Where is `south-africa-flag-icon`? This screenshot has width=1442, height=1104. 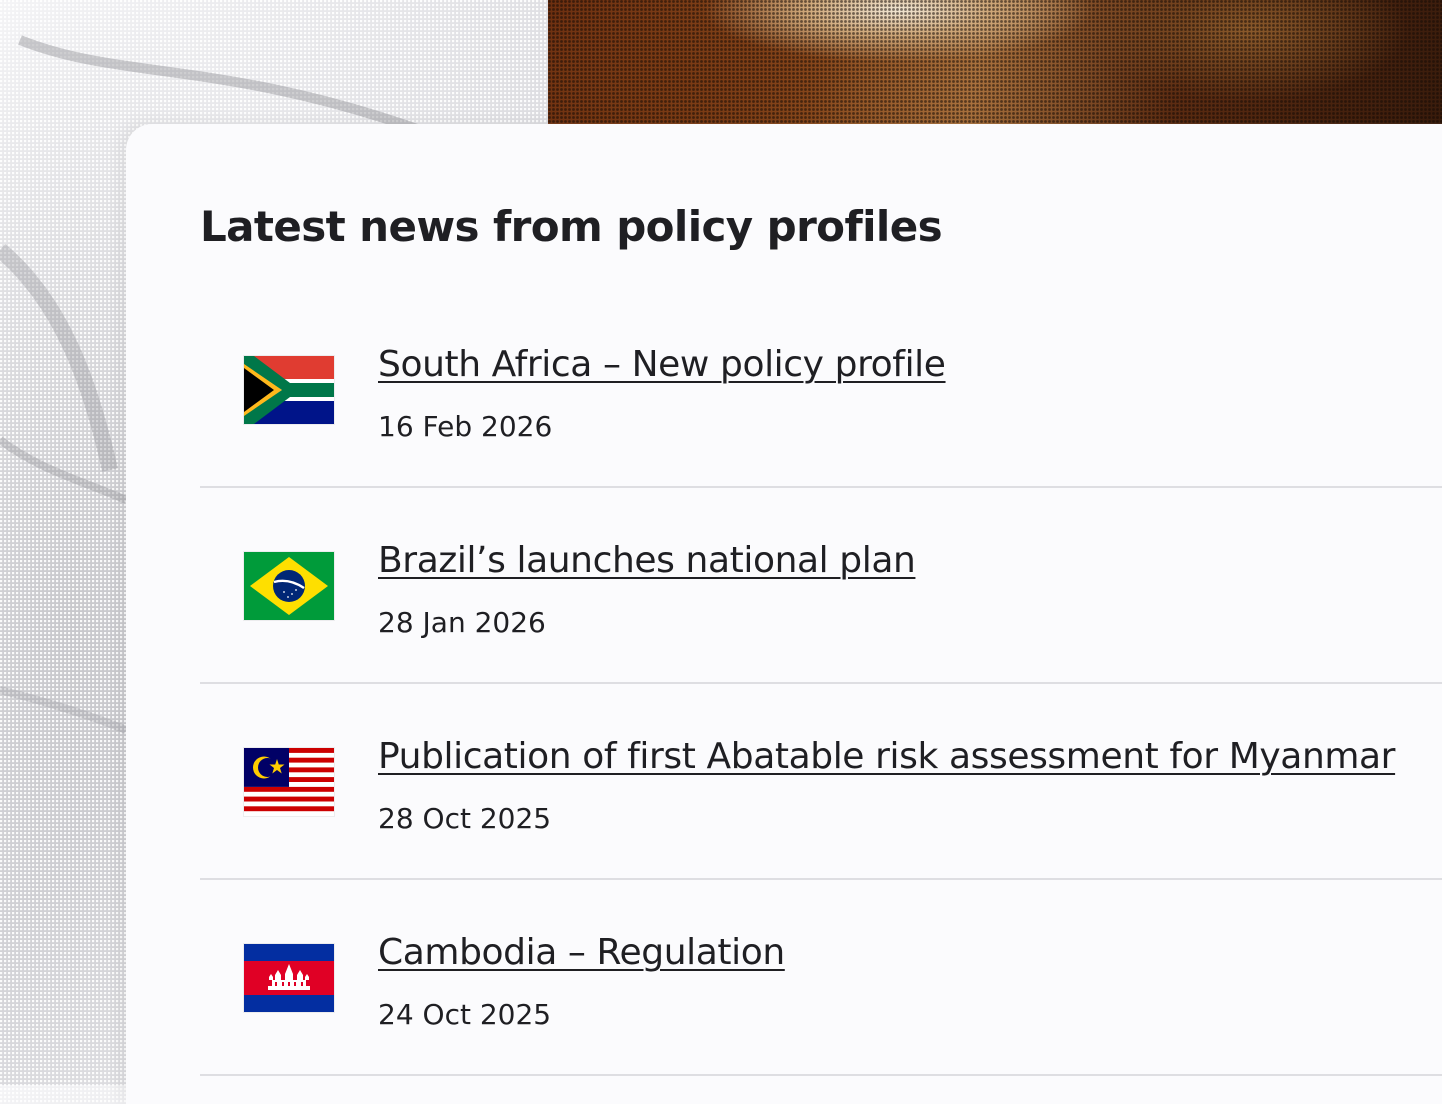 south-africa-flag-icon is located at coordinates (289, 390).